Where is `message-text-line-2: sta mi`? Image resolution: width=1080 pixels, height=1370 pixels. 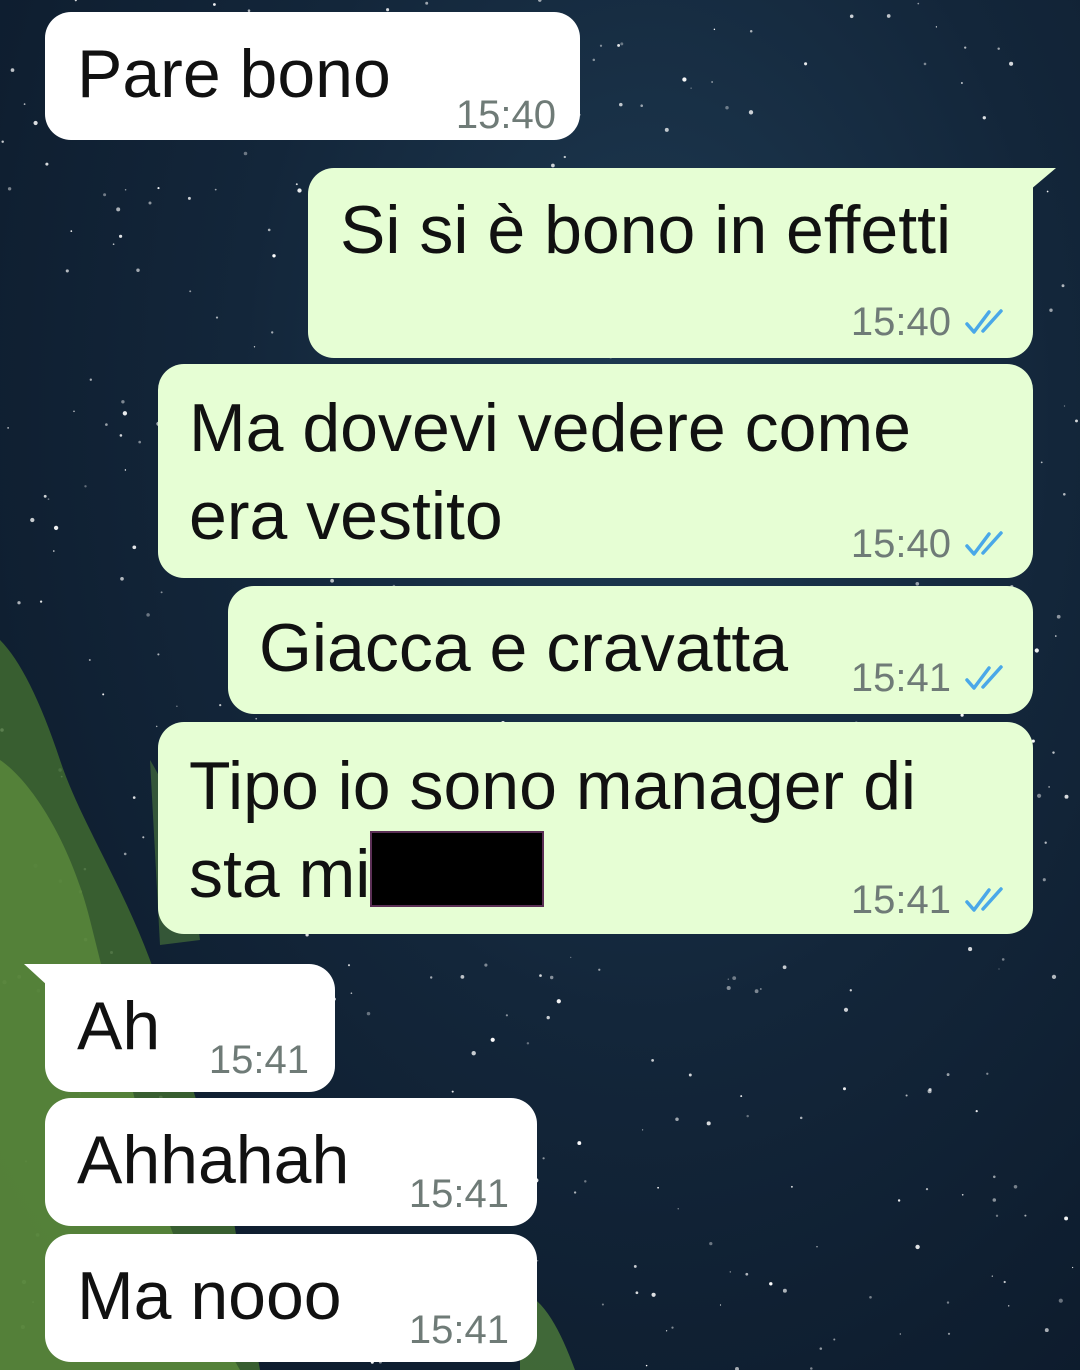 message-text-line-2: sta mi is located at coordinates (367, 874).